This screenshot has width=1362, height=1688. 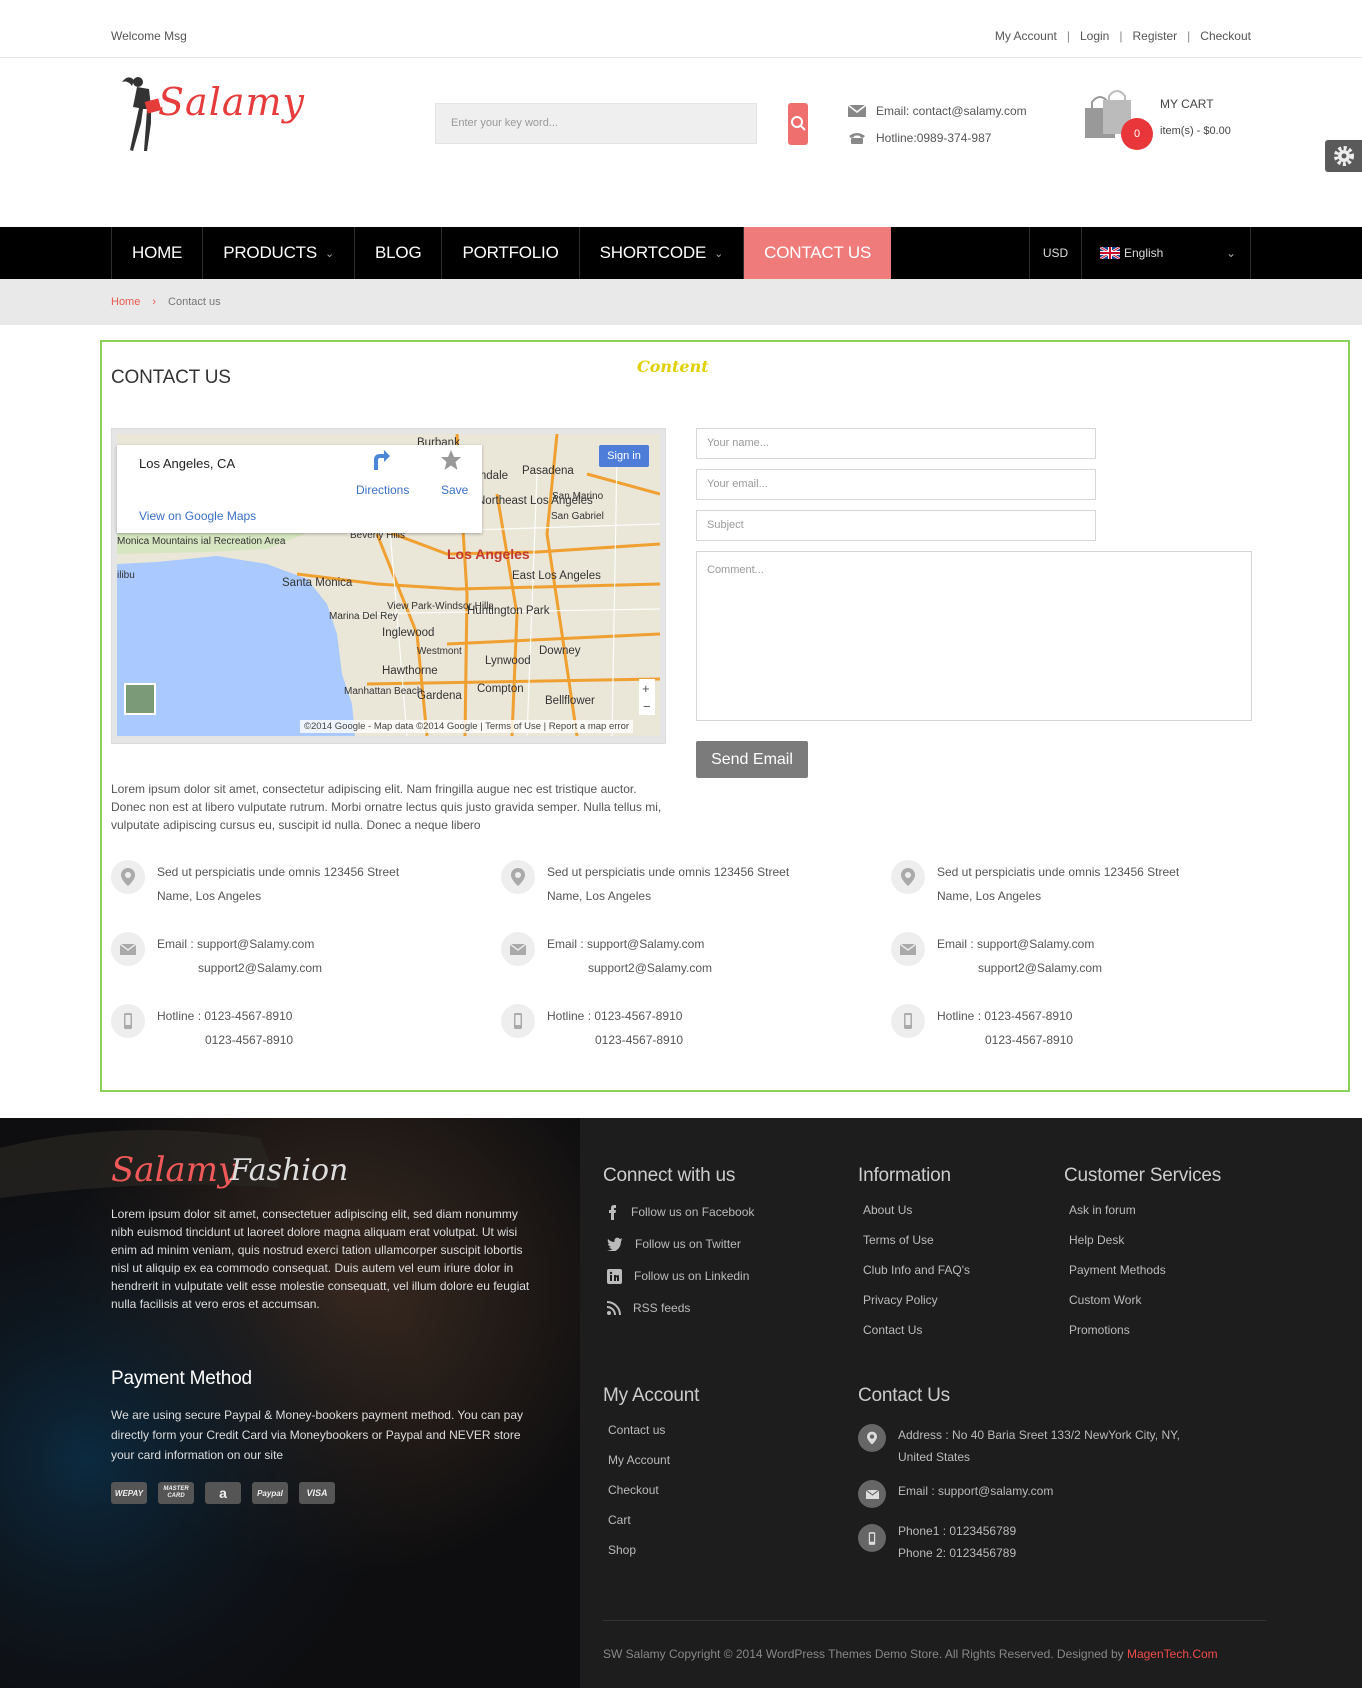 I want to click on nav-shortcode: SHORTCODE ⌄, so click(x=661, y=253).